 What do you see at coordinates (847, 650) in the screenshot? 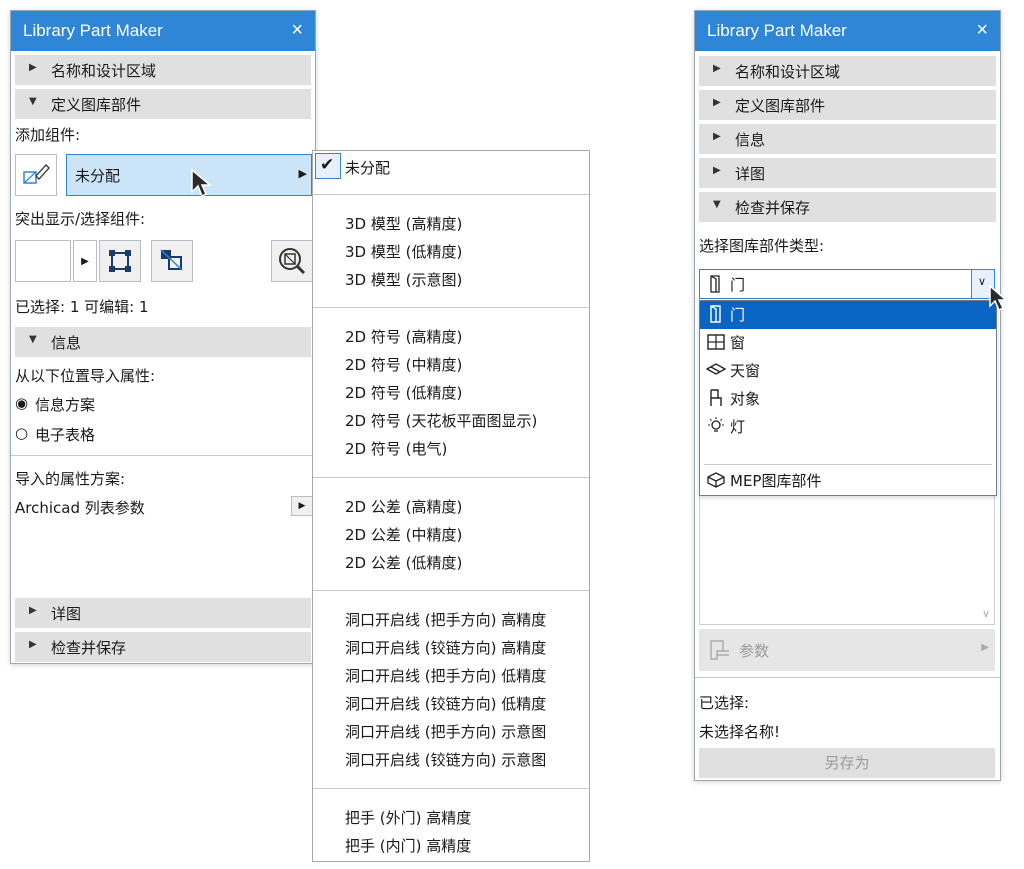
I see `parameters-button: 参数 ▶` at bounding box center [847, 650].